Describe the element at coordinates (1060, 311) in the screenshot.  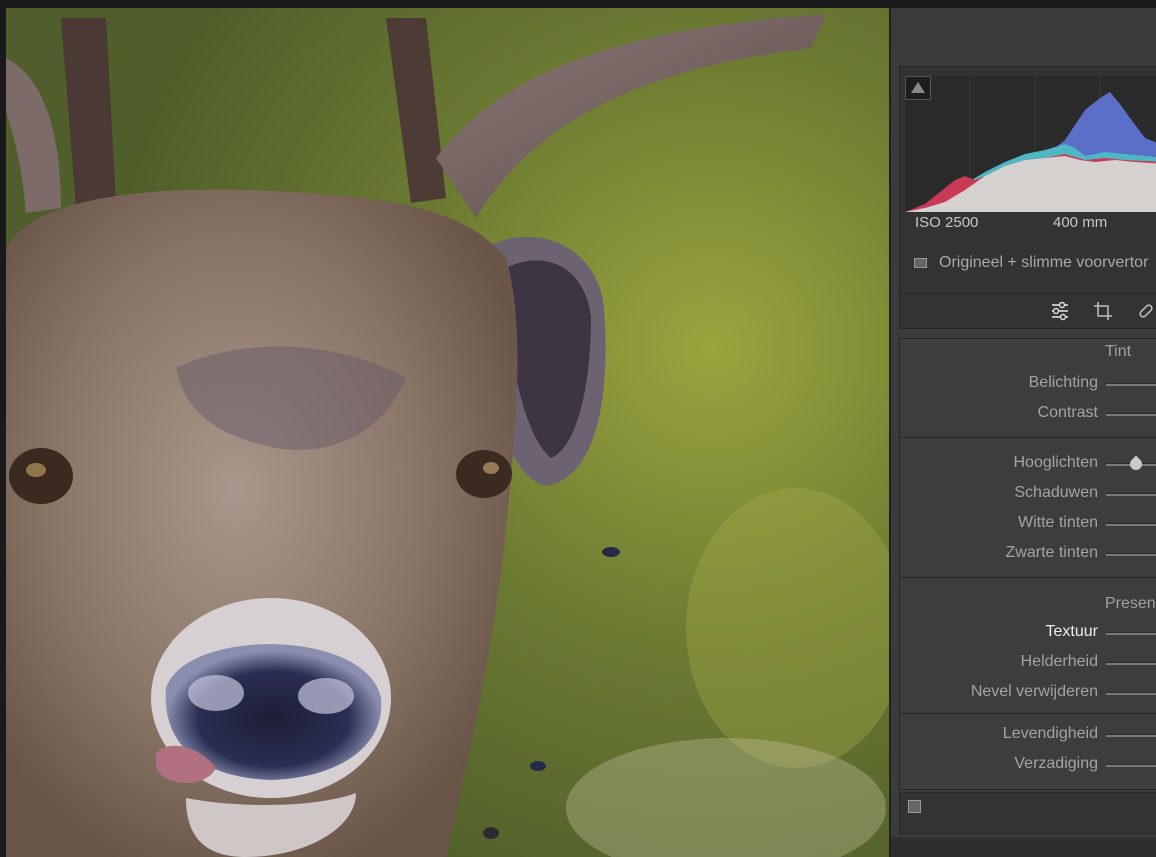
I see `sliders-icon` at that location.